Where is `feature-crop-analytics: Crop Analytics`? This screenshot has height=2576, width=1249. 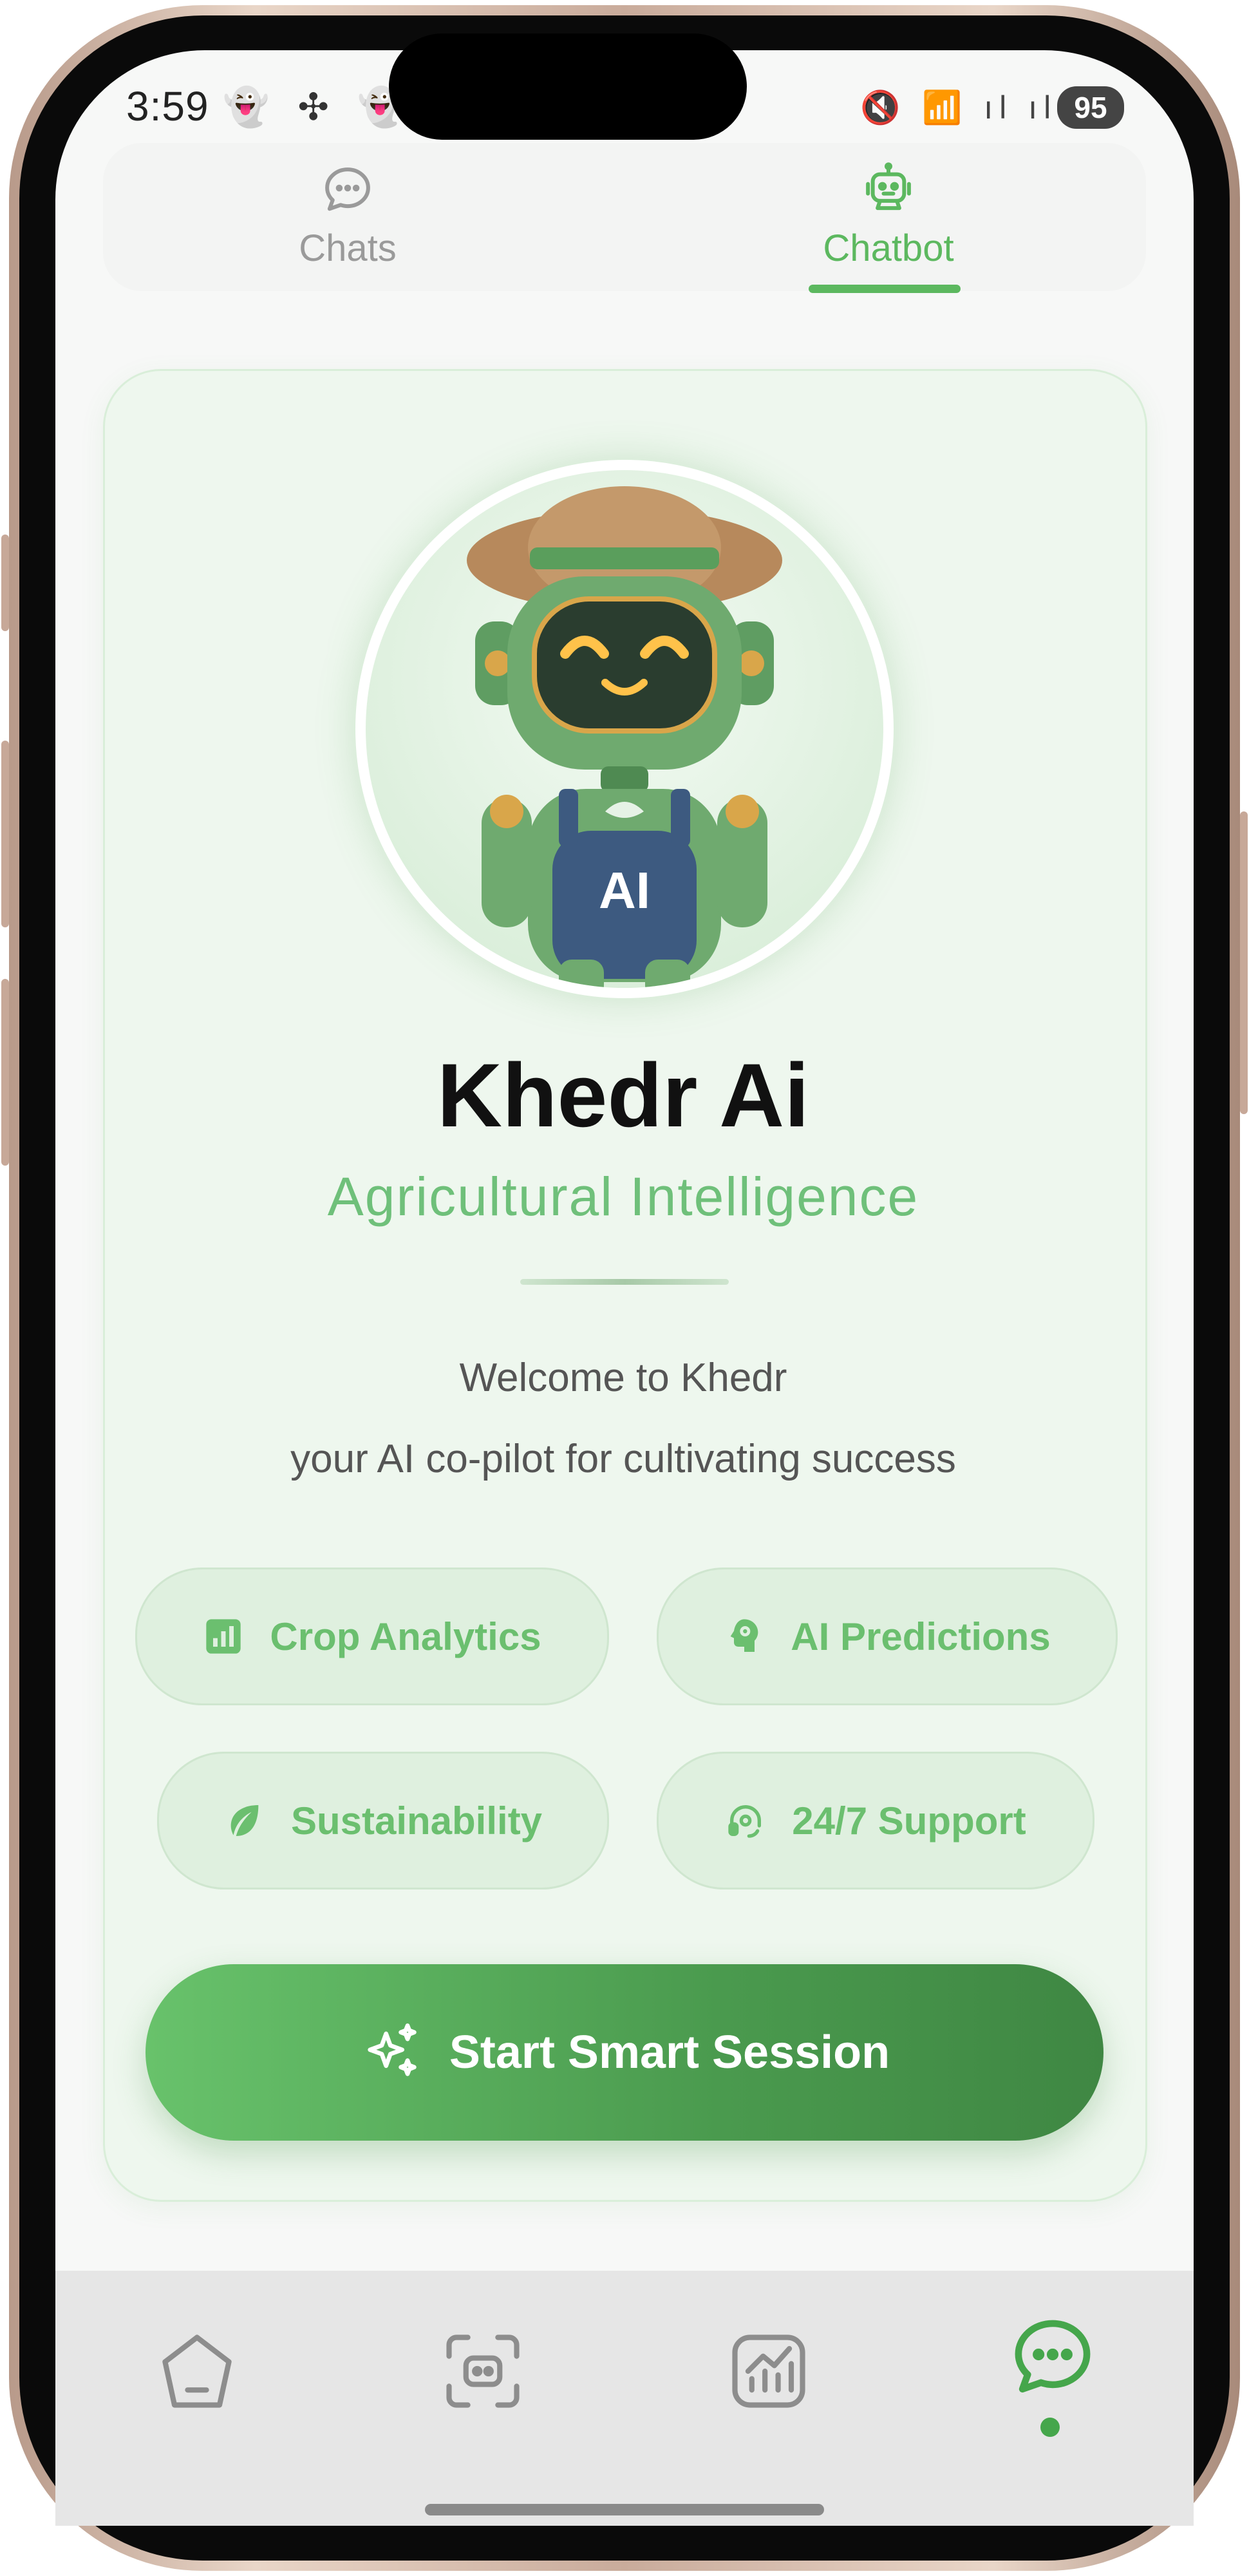
feature-crop-analytics: Crop Analytics is located at coordinates (372, 1636).